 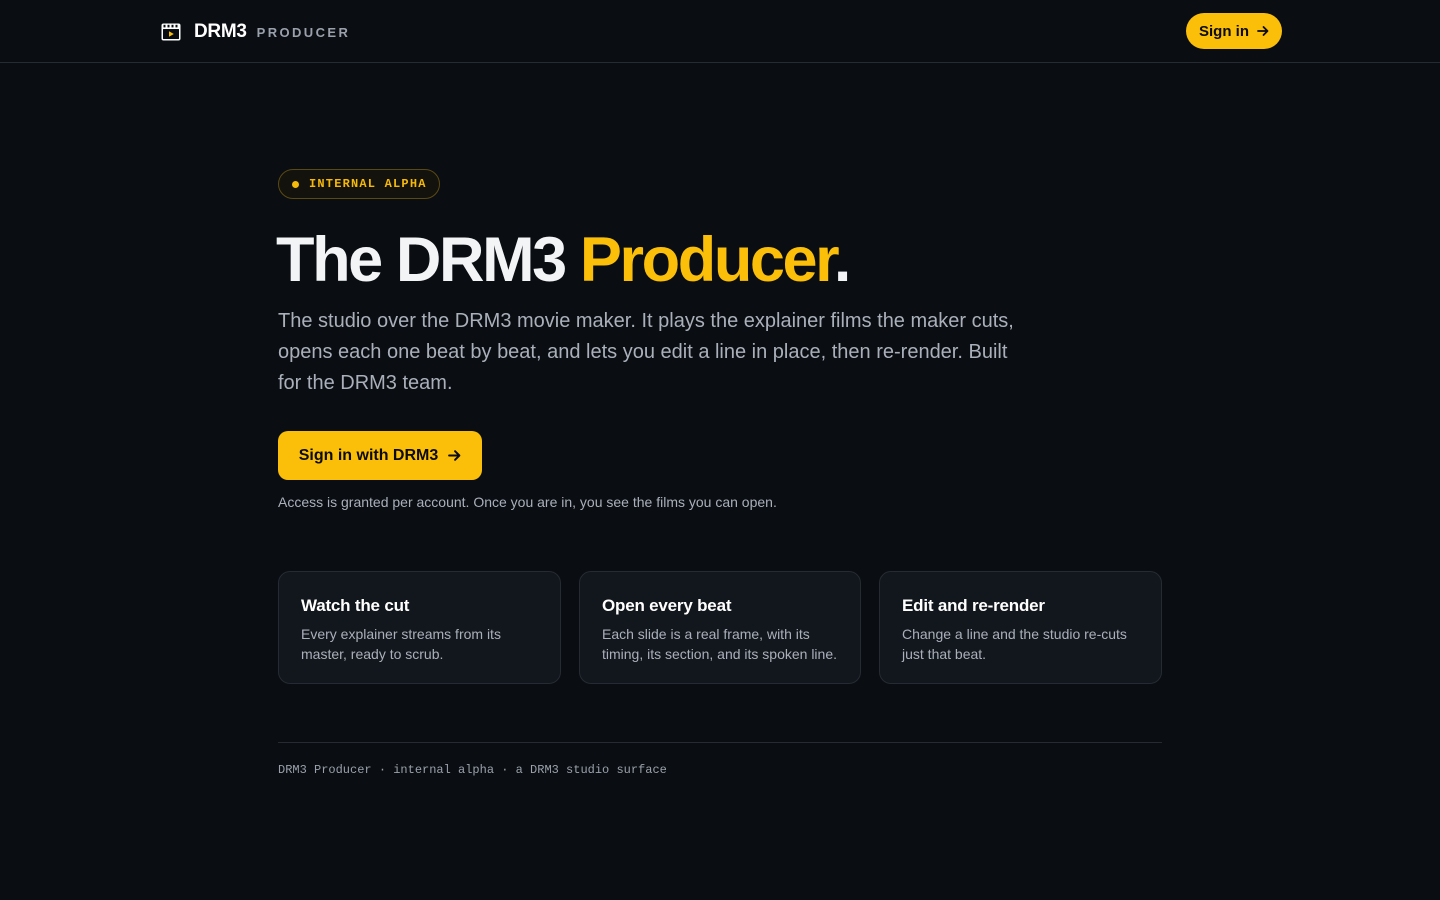 What do you see at coordinates (667, 605) in the screenshot?
I see `feature-card-title: Open every beat` at bounding box center [667, 605].